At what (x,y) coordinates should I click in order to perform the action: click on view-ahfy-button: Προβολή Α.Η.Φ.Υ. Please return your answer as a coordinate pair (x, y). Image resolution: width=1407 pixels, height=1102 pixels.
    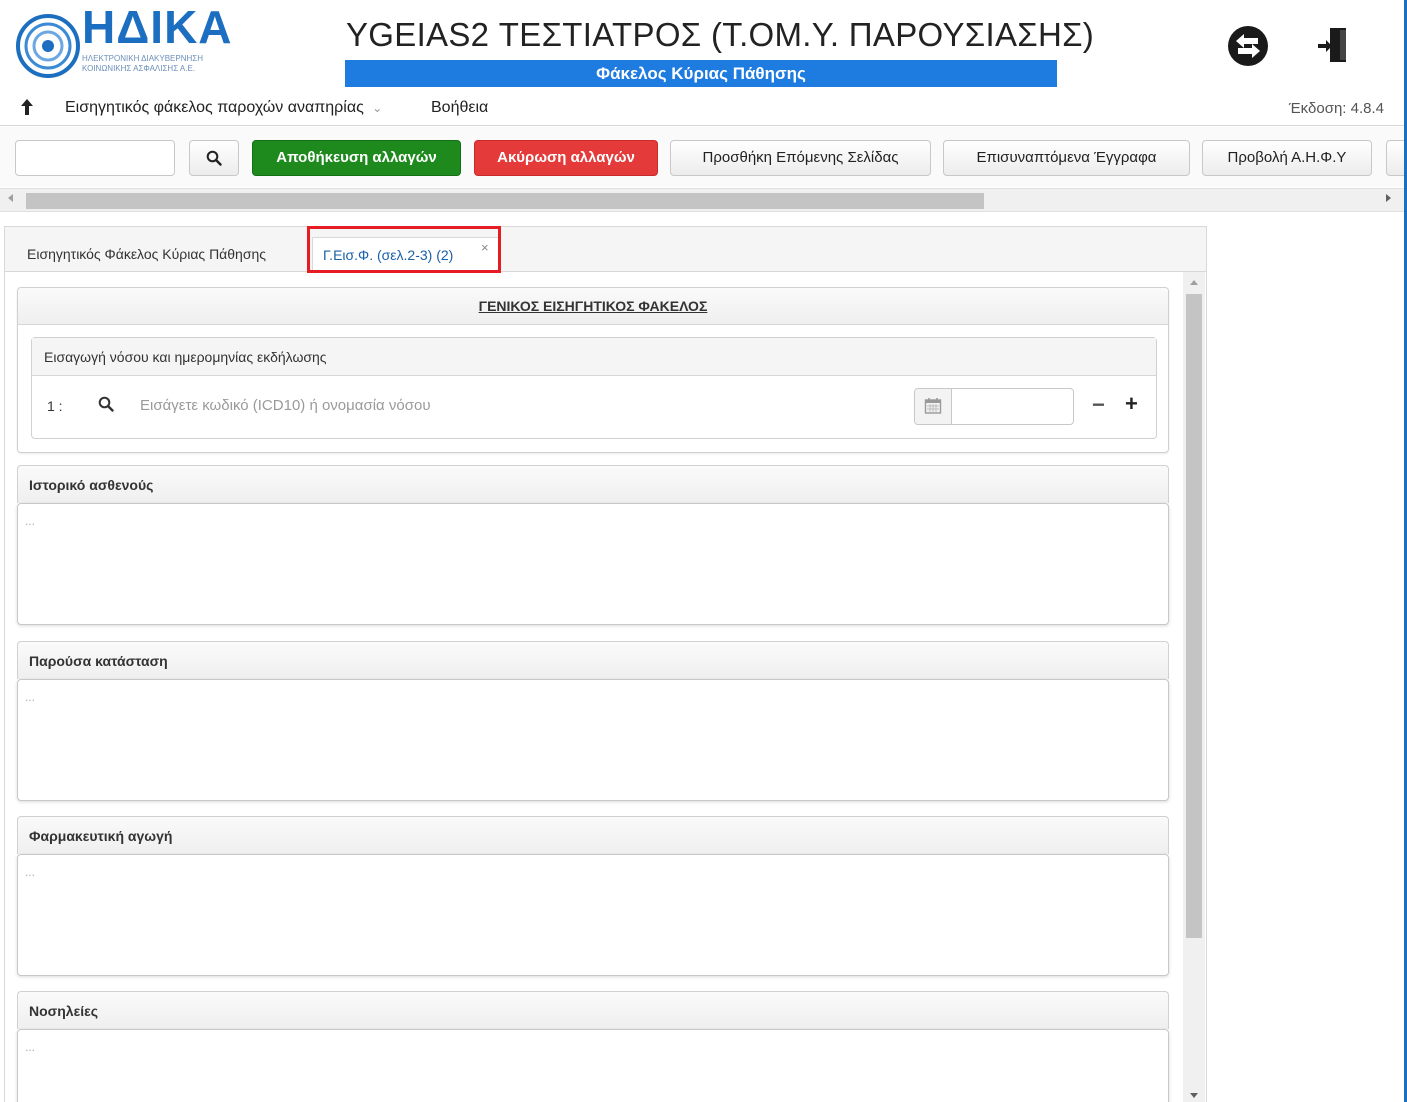
    Looking at the image, I should click on (1287, 158).